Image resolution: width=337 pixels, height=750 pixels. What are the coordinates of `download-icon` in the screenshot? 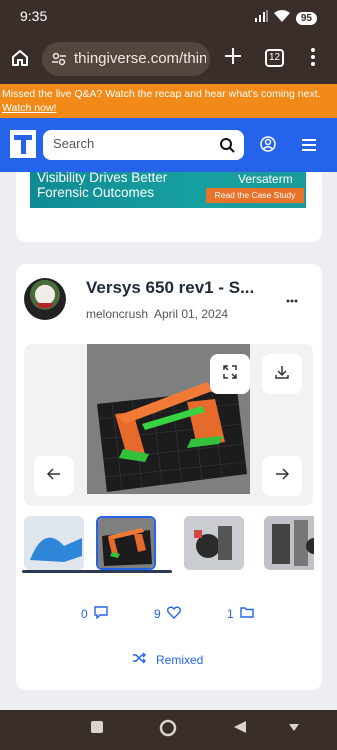 It's located at (282, 374).